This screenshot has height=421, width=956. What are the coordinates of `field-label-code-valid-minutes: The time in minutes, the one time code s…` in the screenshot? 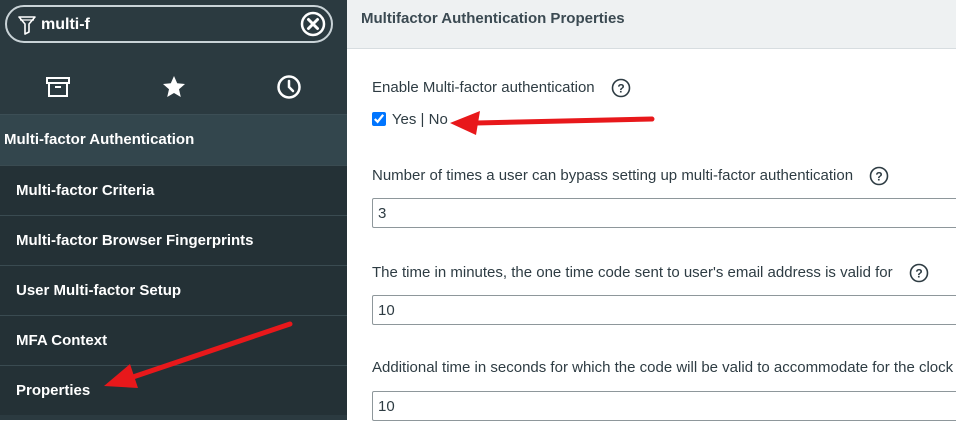 It's located at (650, 273).